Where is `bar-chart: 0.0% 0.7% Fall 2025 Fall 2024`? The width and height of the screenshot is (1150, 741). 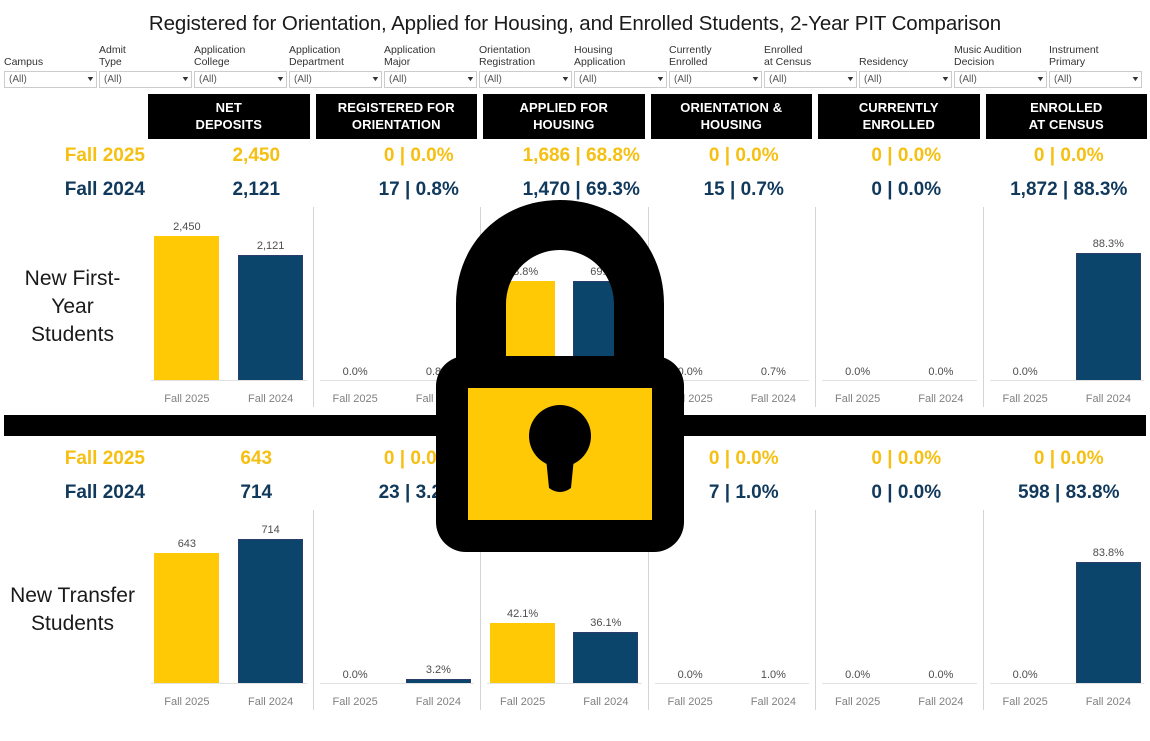
bar-chart: 0.0% 0.7% Fall 2025 Fall 2024 is located at coordinates (731, 307).